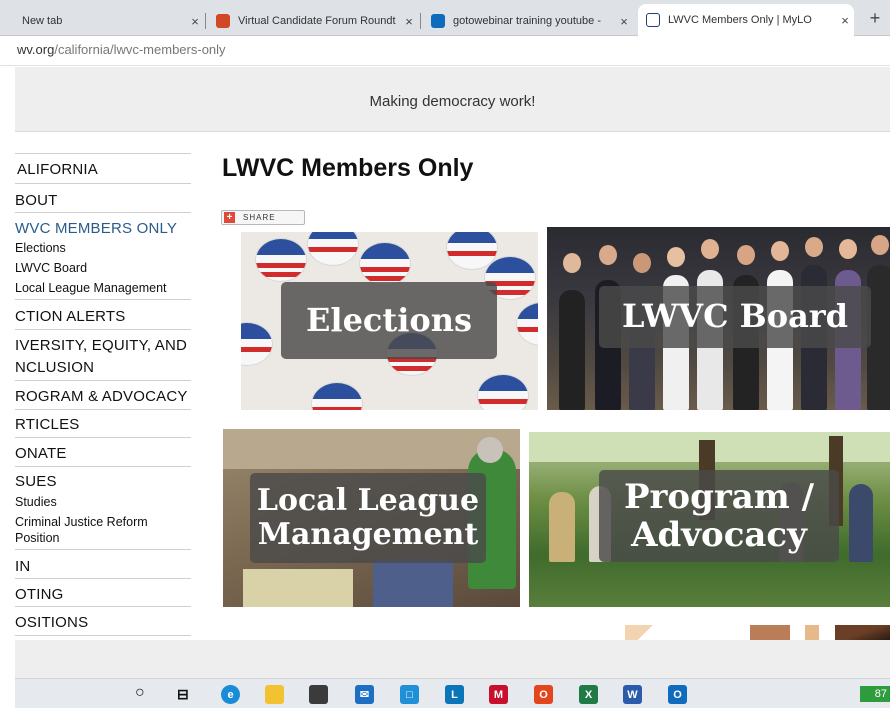 The width and height of the screenshot is (890, 708). I want to click on bing-icon, so click(438, 21).